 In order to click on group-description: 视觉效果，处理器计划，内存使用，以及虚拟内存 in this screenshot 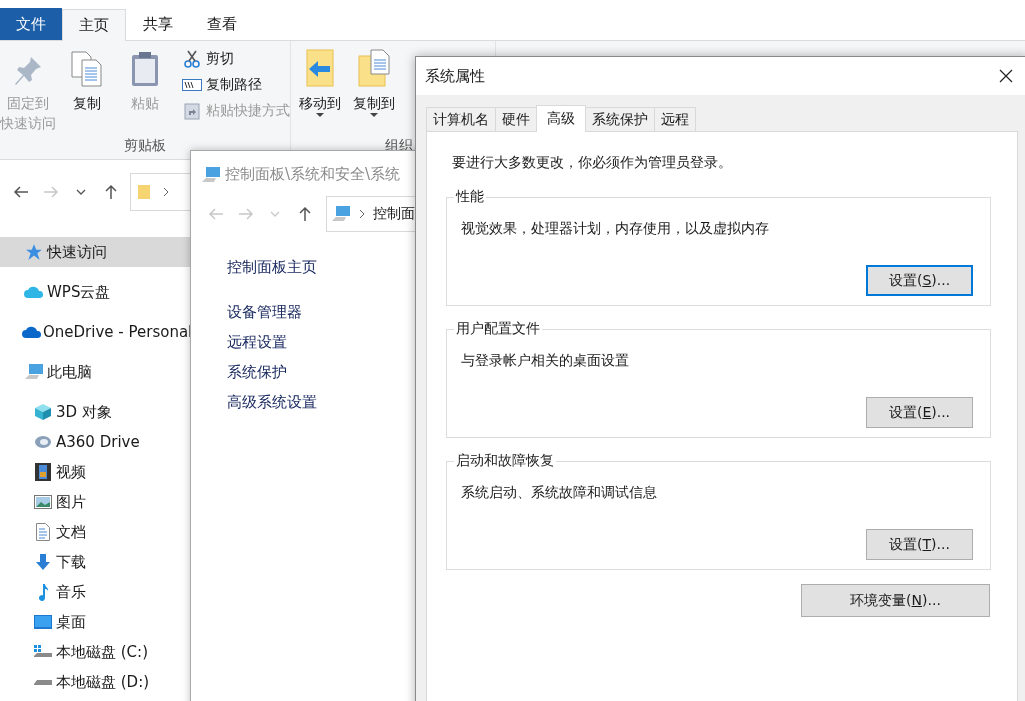, I will do `click(615, 229)`.